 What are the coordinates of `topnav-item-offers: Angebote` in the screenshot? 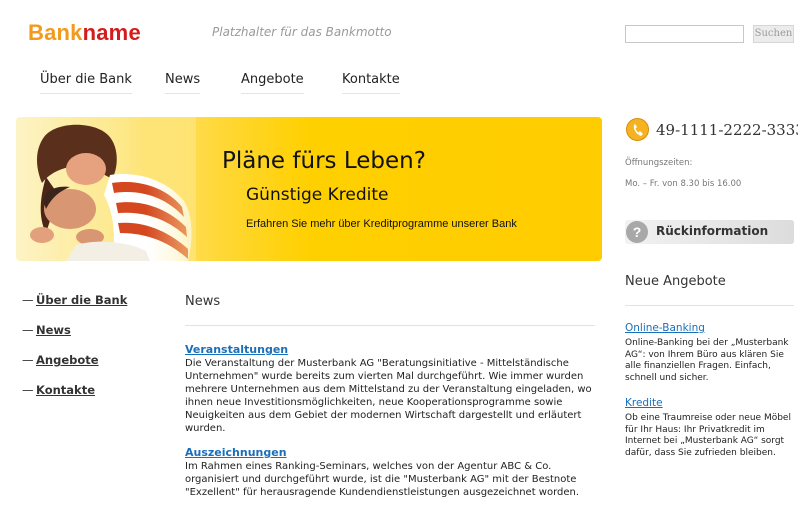 It's located at (272, 83).